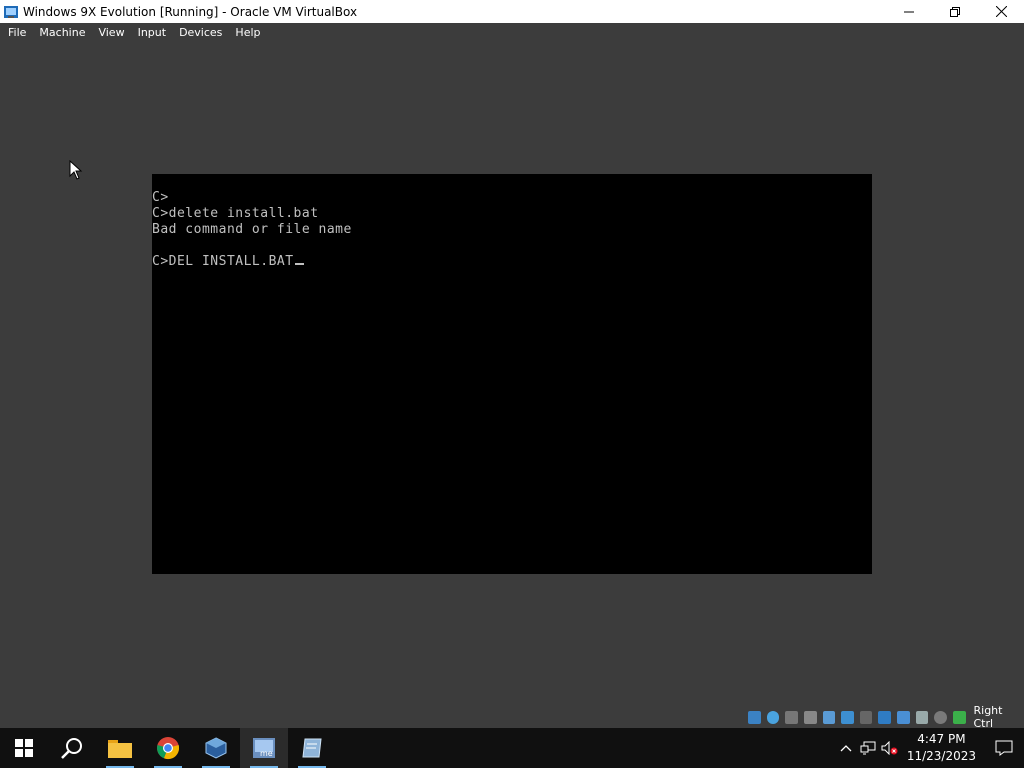  What do you see at coordinates (959, 717) in the screenshot?
I see `mouse-integration-icon` at bounding box center [959, 717].